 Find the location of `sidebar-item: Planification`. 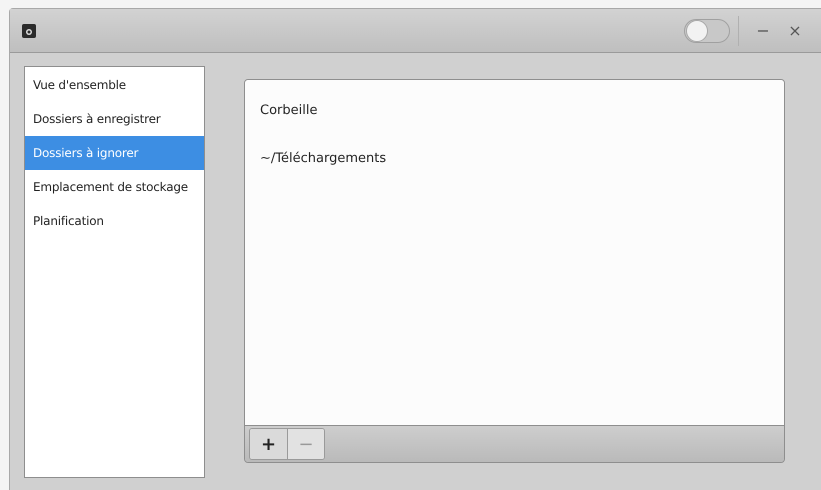

sidebar-item: Planification is located at coordinates (114, 221).